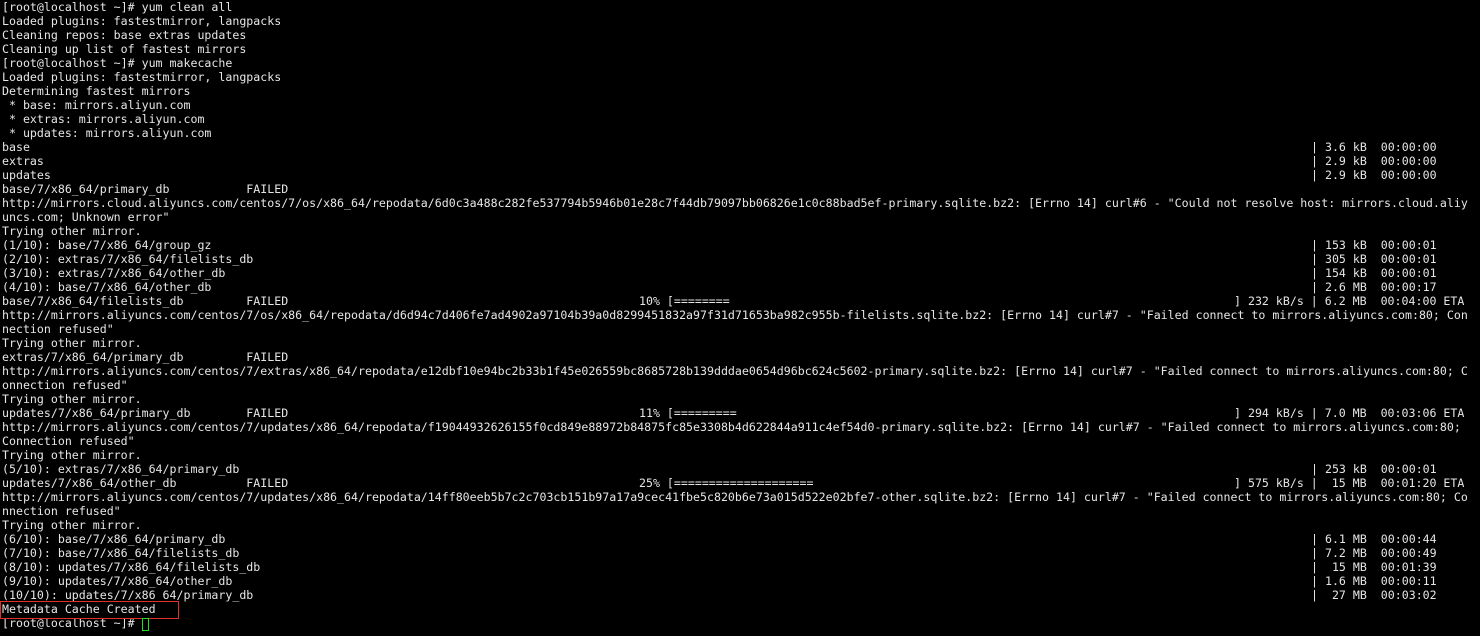  What do you see at coordinates (121, 553) in the screenshot?
I see `line-text: (7/10): base/7/x86_64/filelists_db` at bounding box center [121, 553].